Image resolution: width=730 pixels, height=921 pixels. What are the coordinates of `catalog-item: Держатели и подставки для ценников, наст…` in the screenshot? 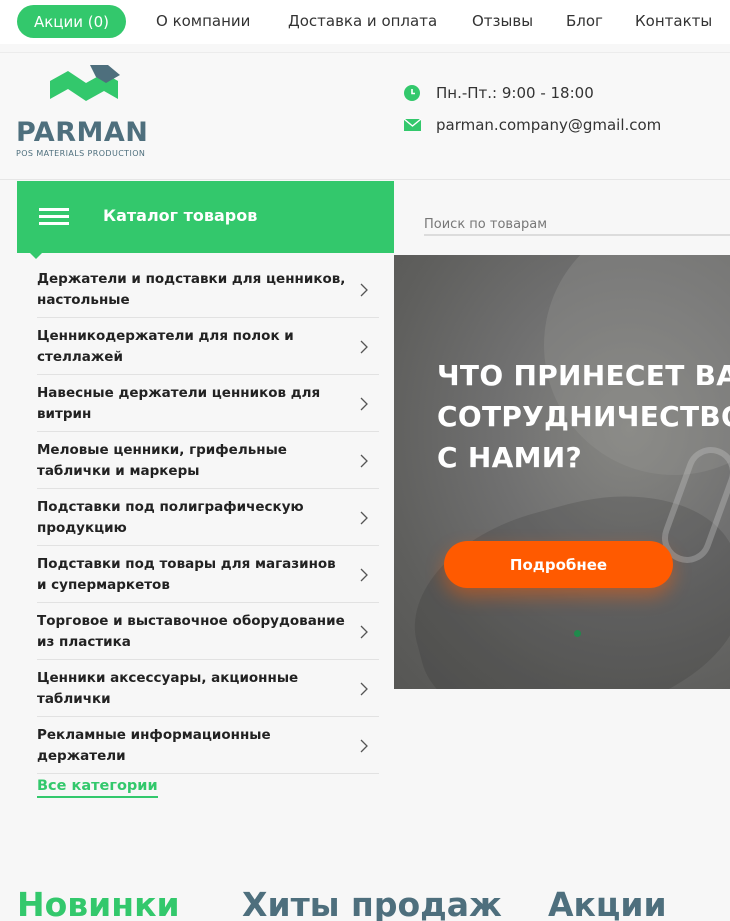 It's located at (208, 289).